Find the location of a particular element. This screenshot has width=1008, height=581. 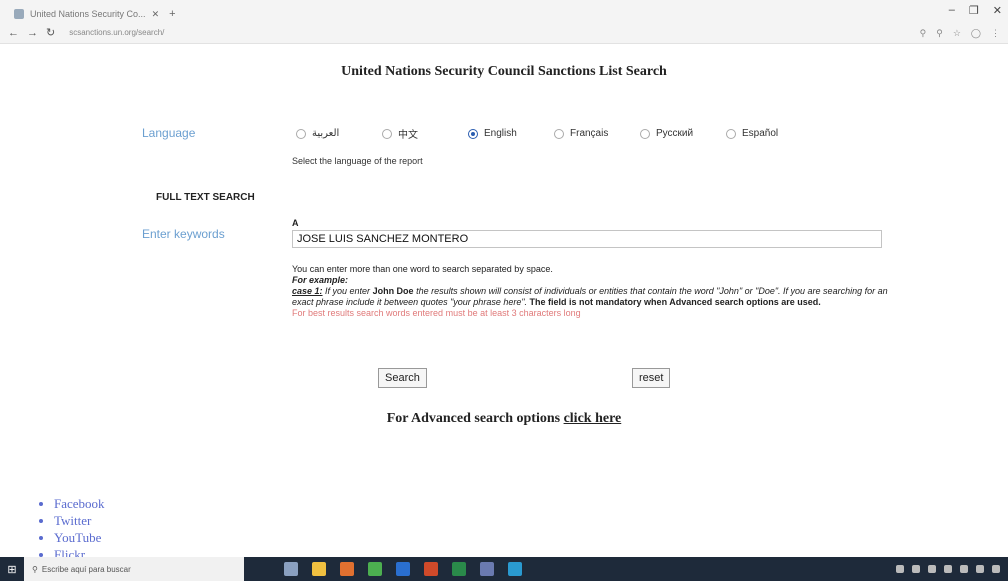

radio-chinese is located at coordinates (387, 133).